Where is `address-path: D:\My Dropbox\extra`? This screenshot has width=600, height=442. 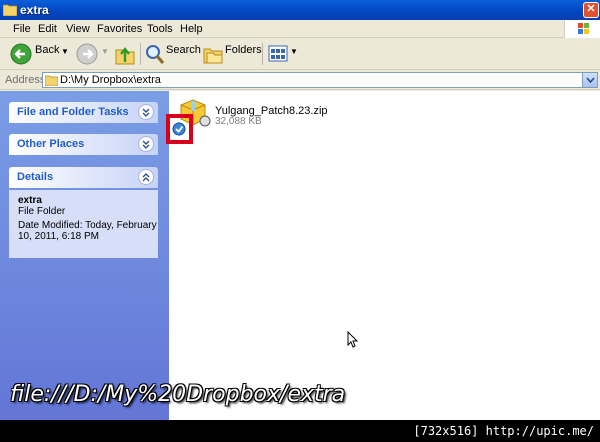
address-path: D:\My Dropbox\extra is located at coordinates (110, 80).